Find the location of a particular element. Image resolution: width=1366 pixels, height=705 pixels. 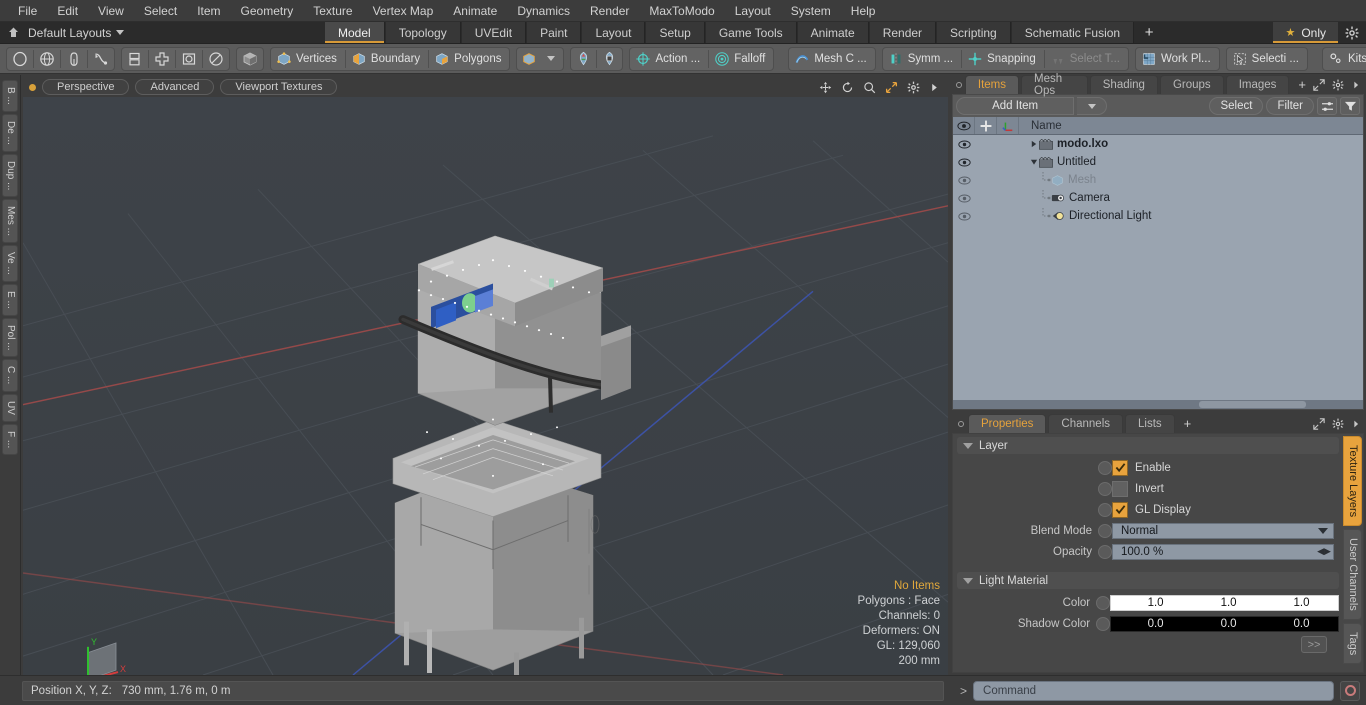

tab-schematic-fusion: Schematic Fusion is located at coordinates (1072, 32).